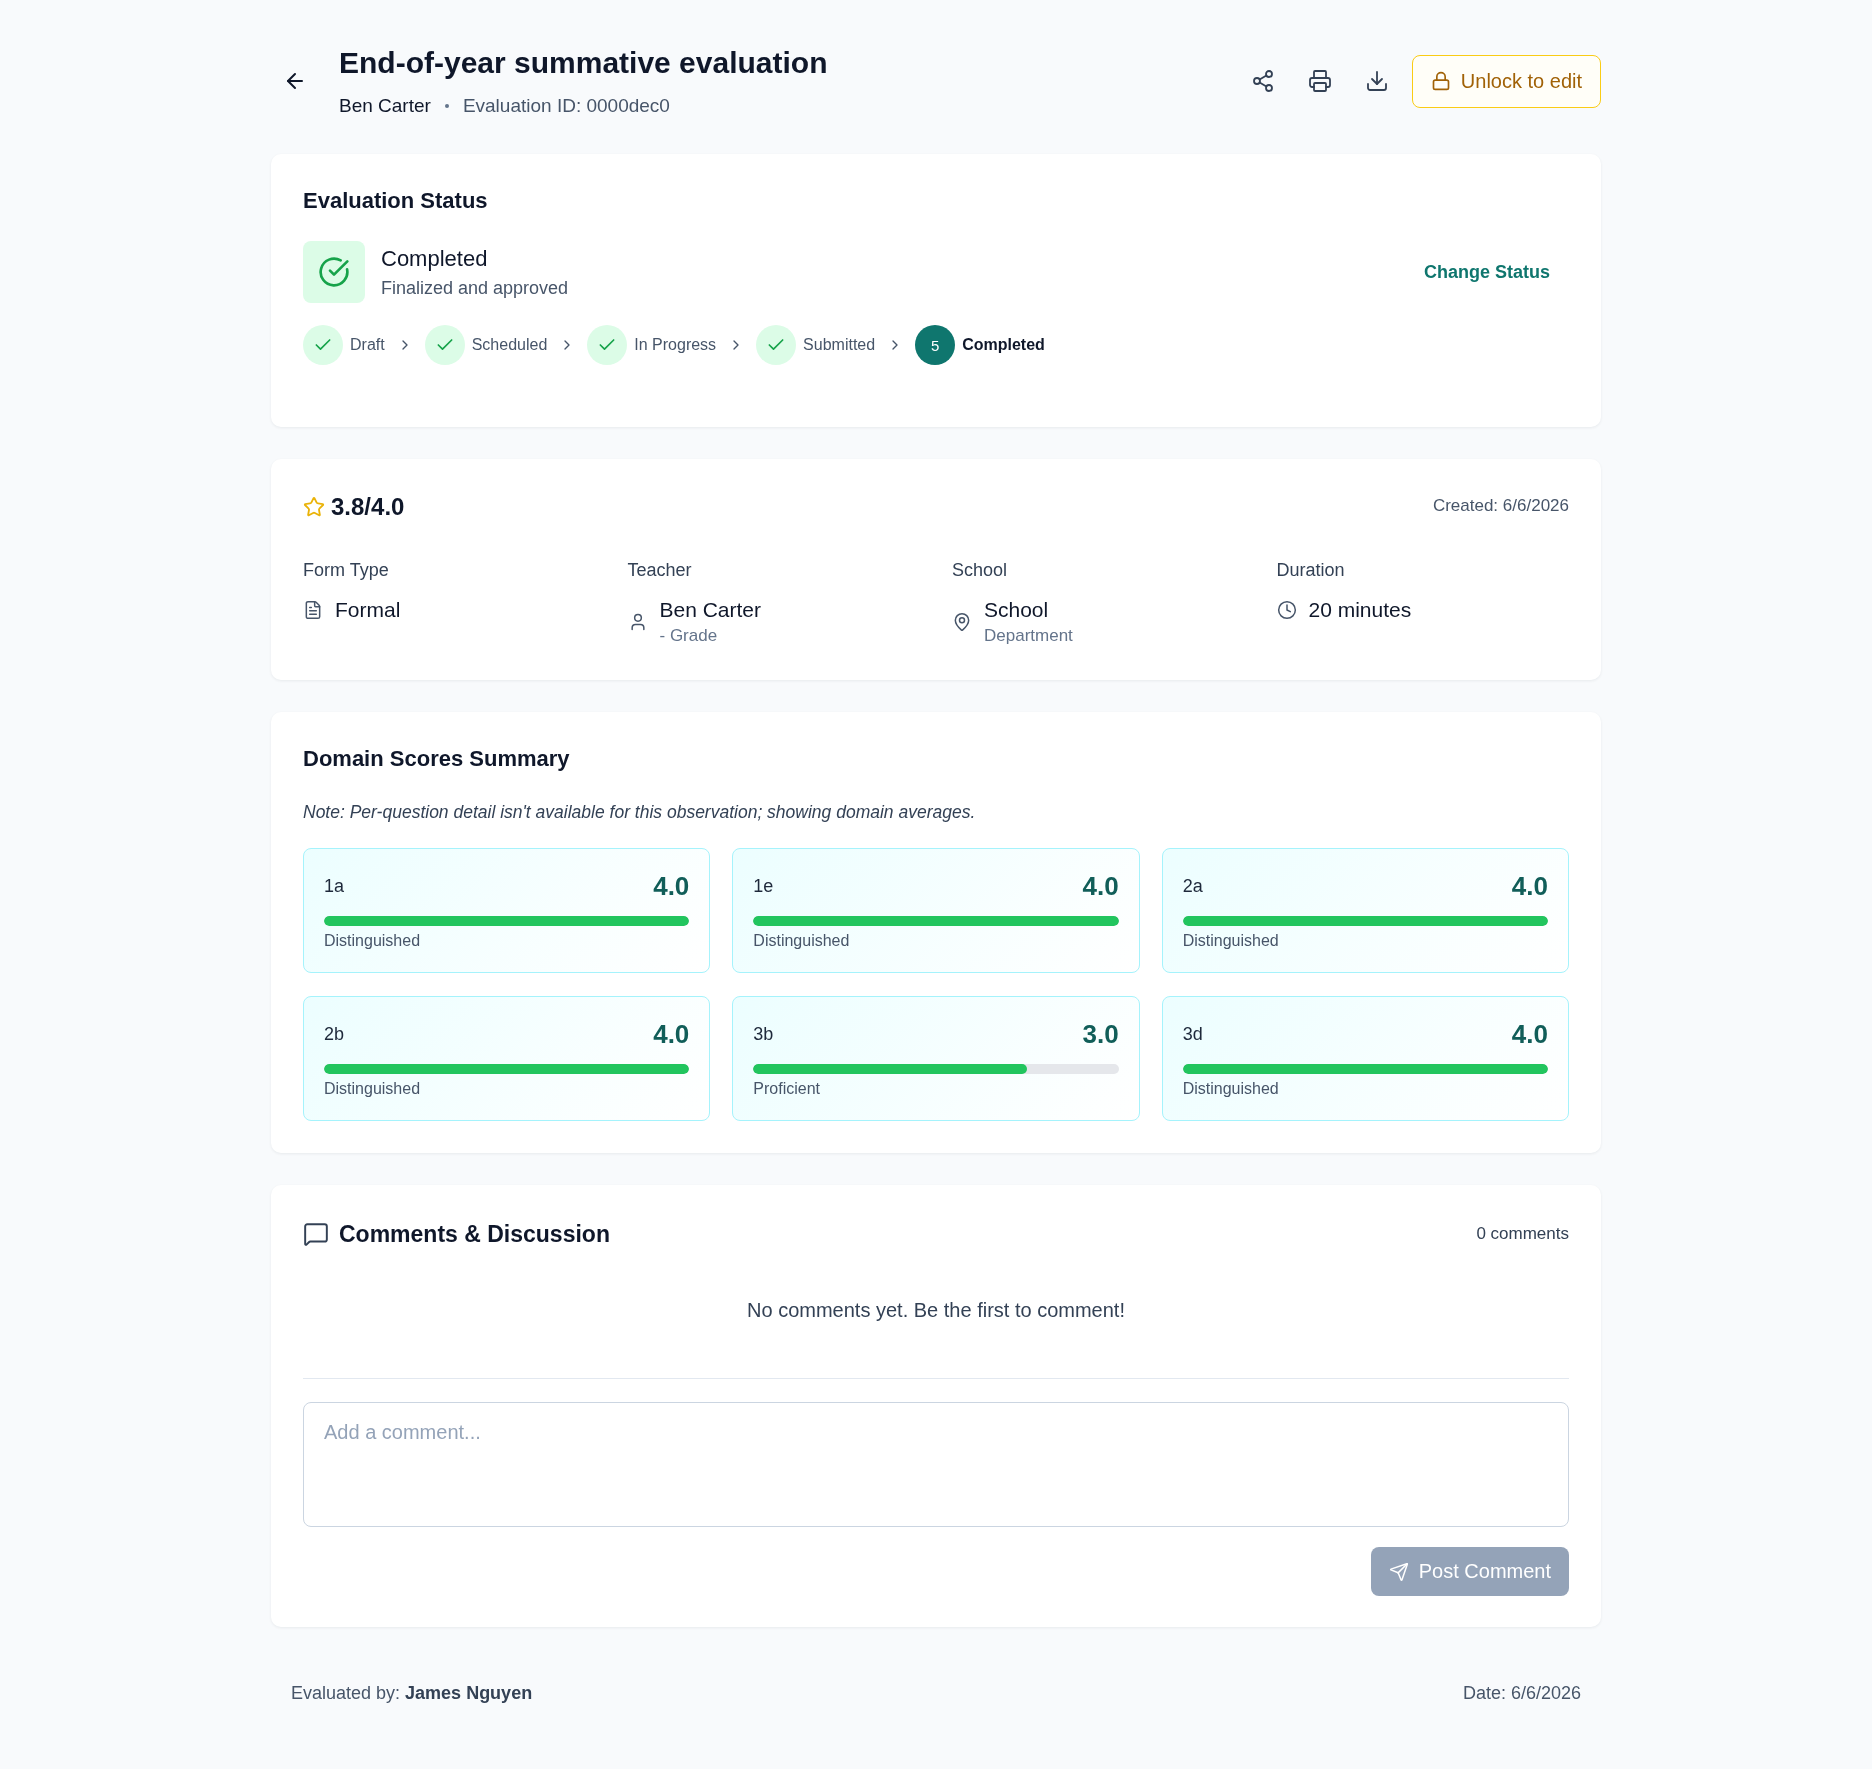 The width and height of the screenshot is (1872, 1769). I want to click on clock-icon, so click(1286, 610).